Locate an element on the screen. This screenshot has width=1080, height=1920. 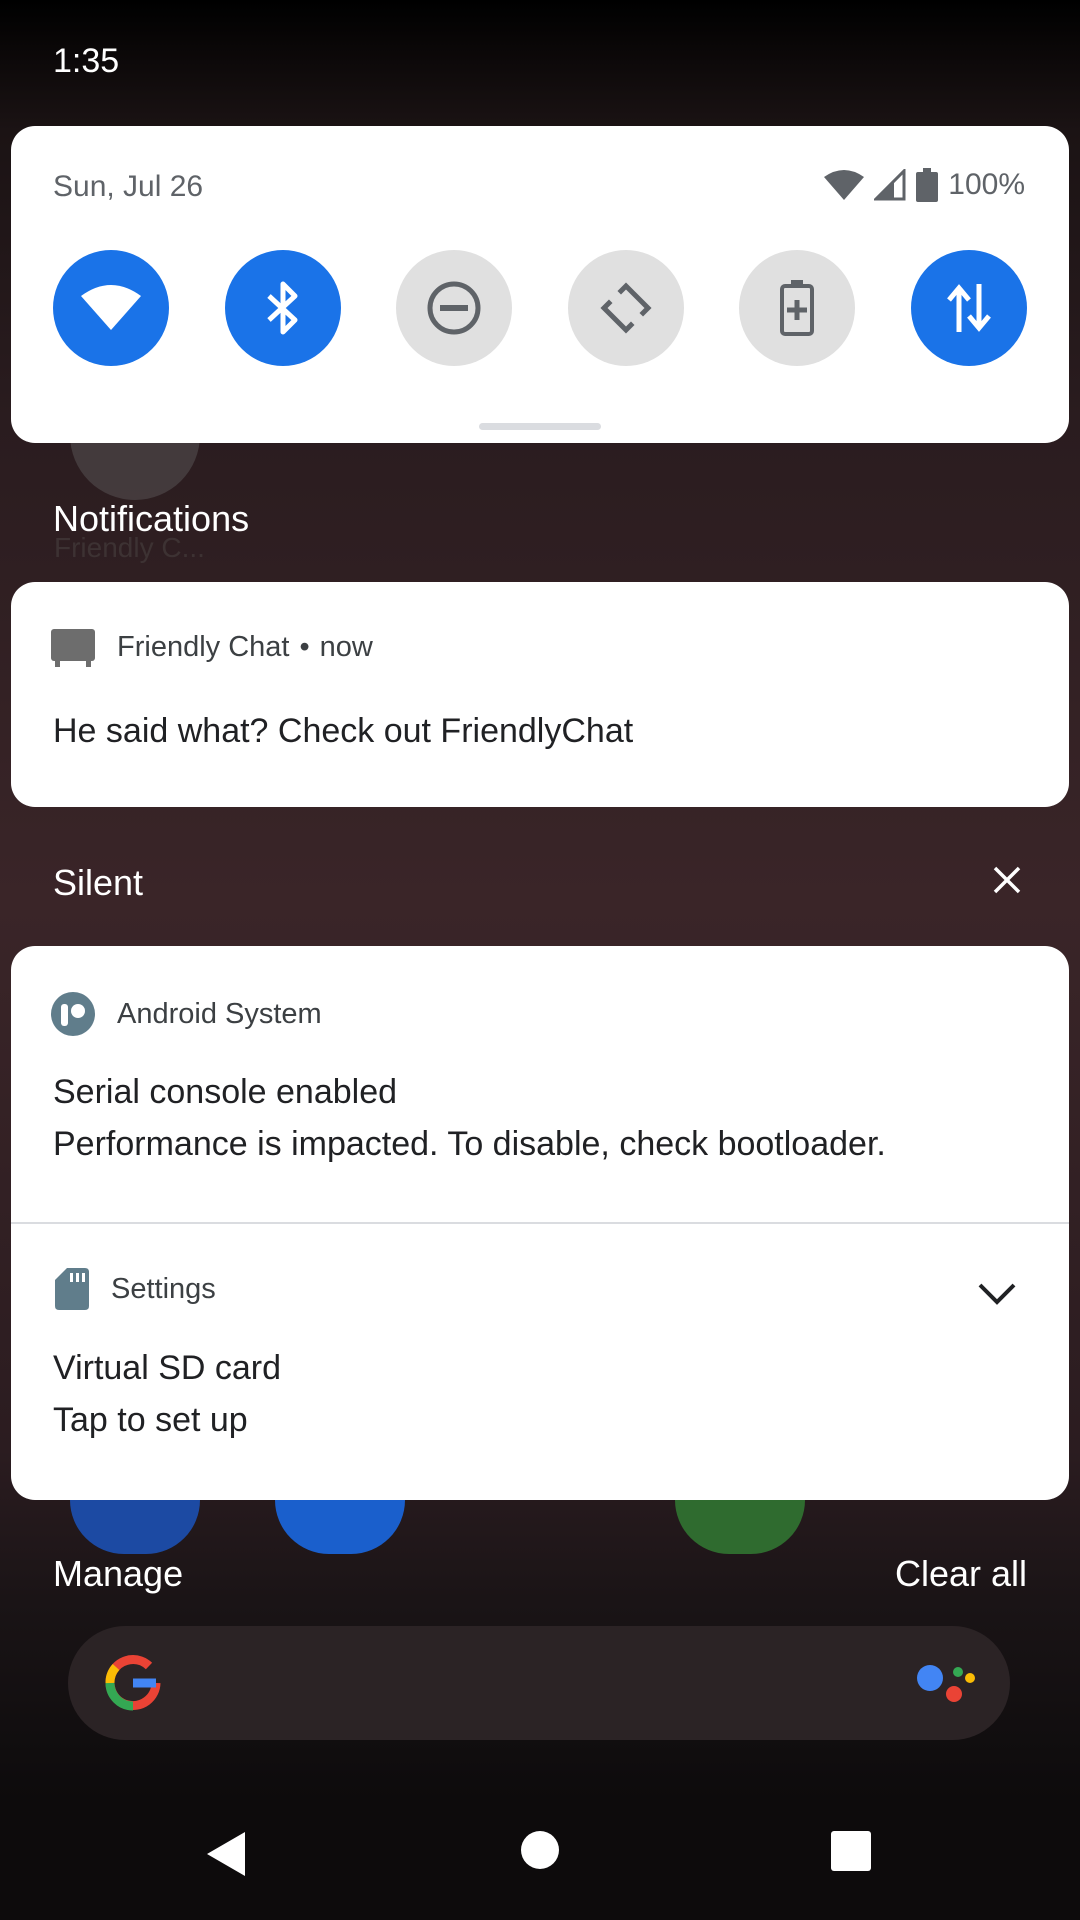
qs-status-icons: 100% is located at coordinates (924, 185).